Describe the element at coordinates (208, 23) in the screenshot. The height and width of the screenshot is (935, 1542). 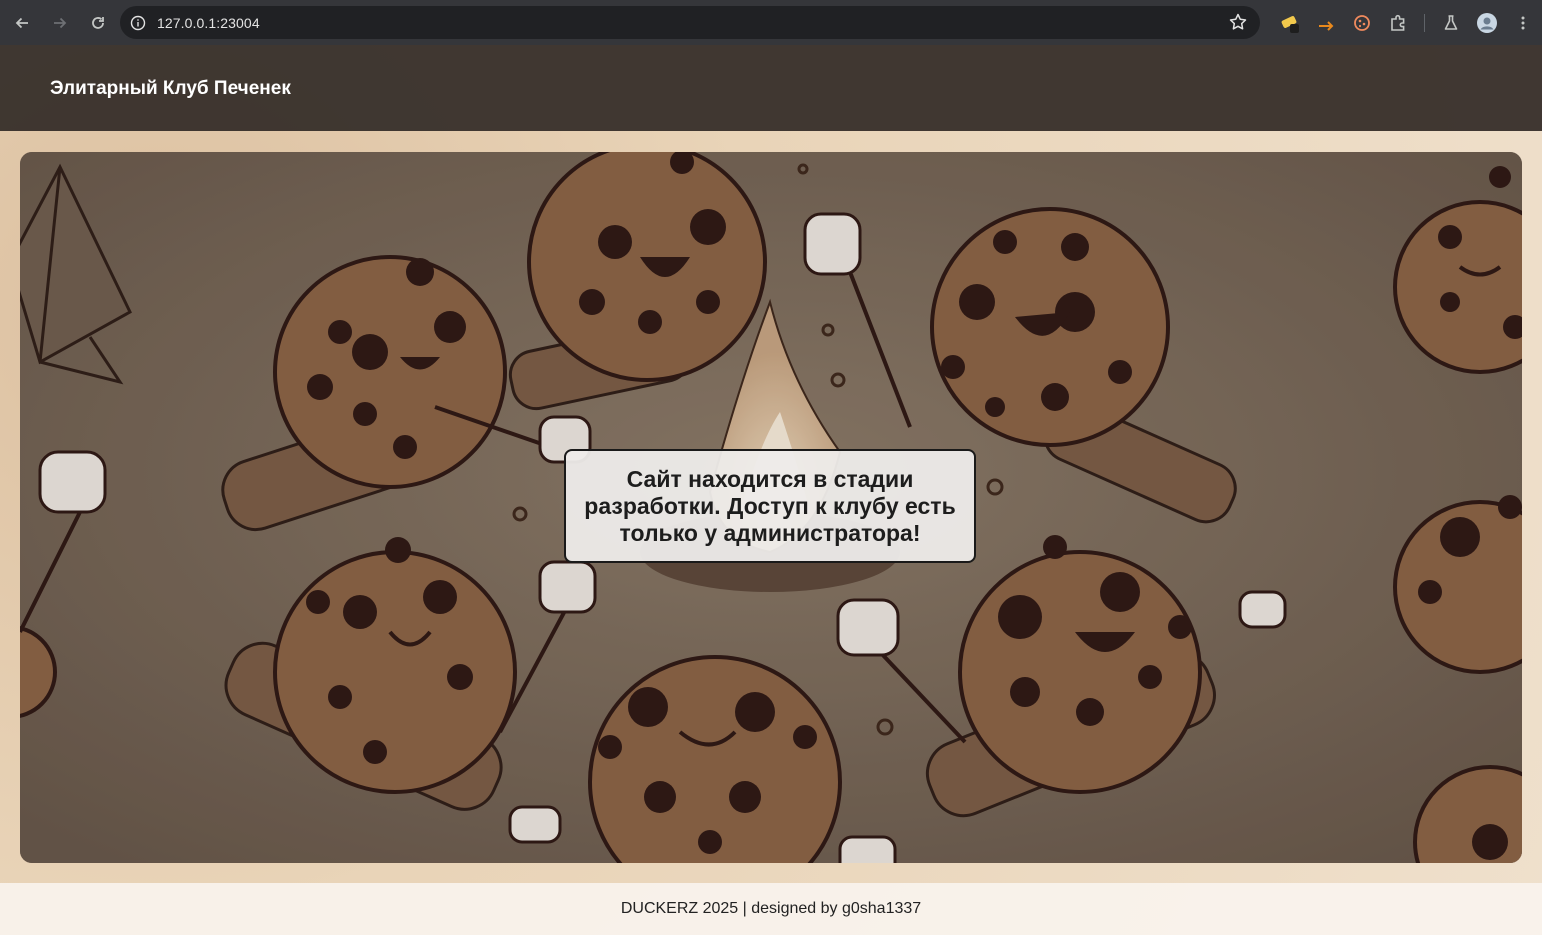
I see `url-text: 127.0.0.1:23004` at that location.